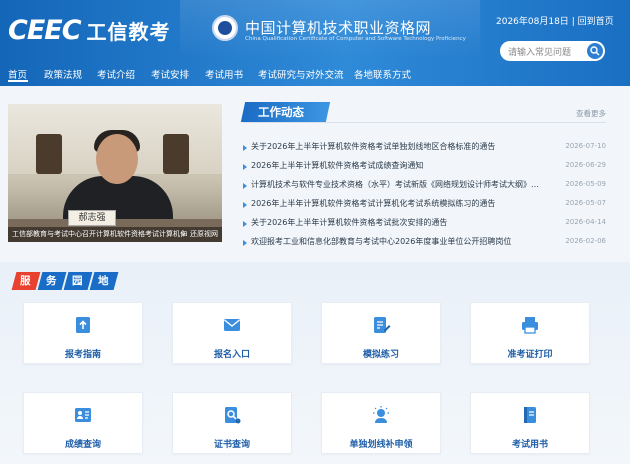 The image size is (630, 464). What do you see at coordinates (45, 30) in the screenshot?
I see `logo-latin: CEEC` at bounding box center [45, 30].